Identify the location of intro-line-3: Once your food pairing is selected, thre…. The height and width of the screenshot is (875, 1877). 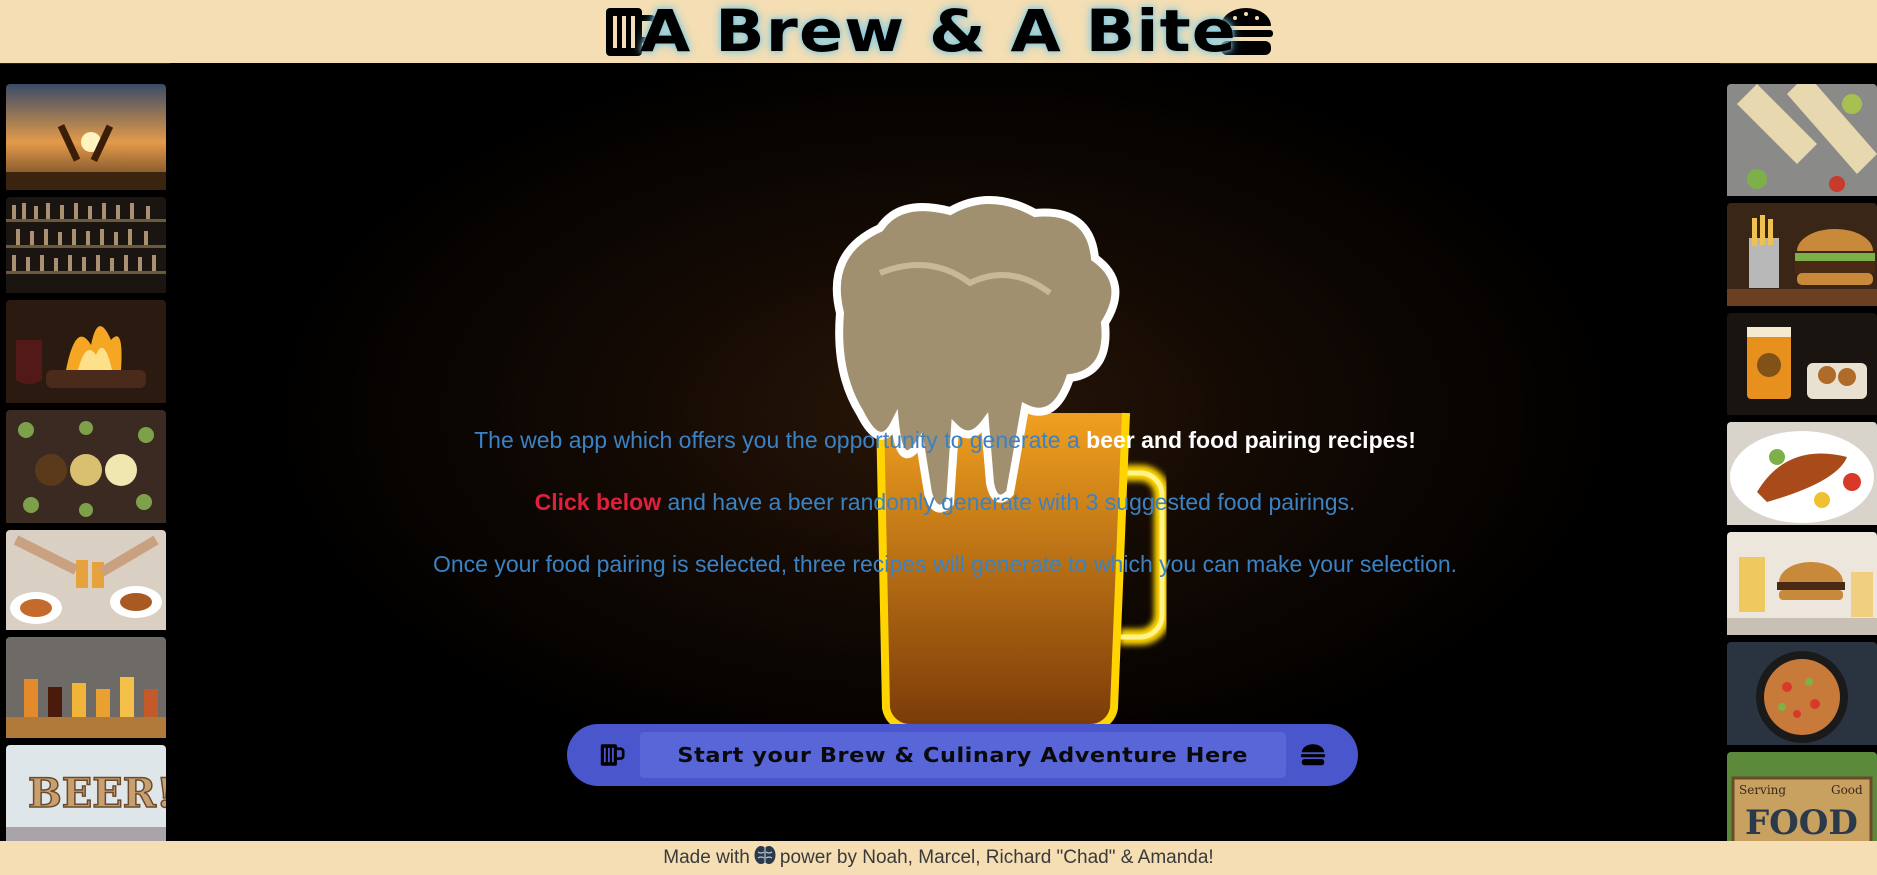
(945, 564).